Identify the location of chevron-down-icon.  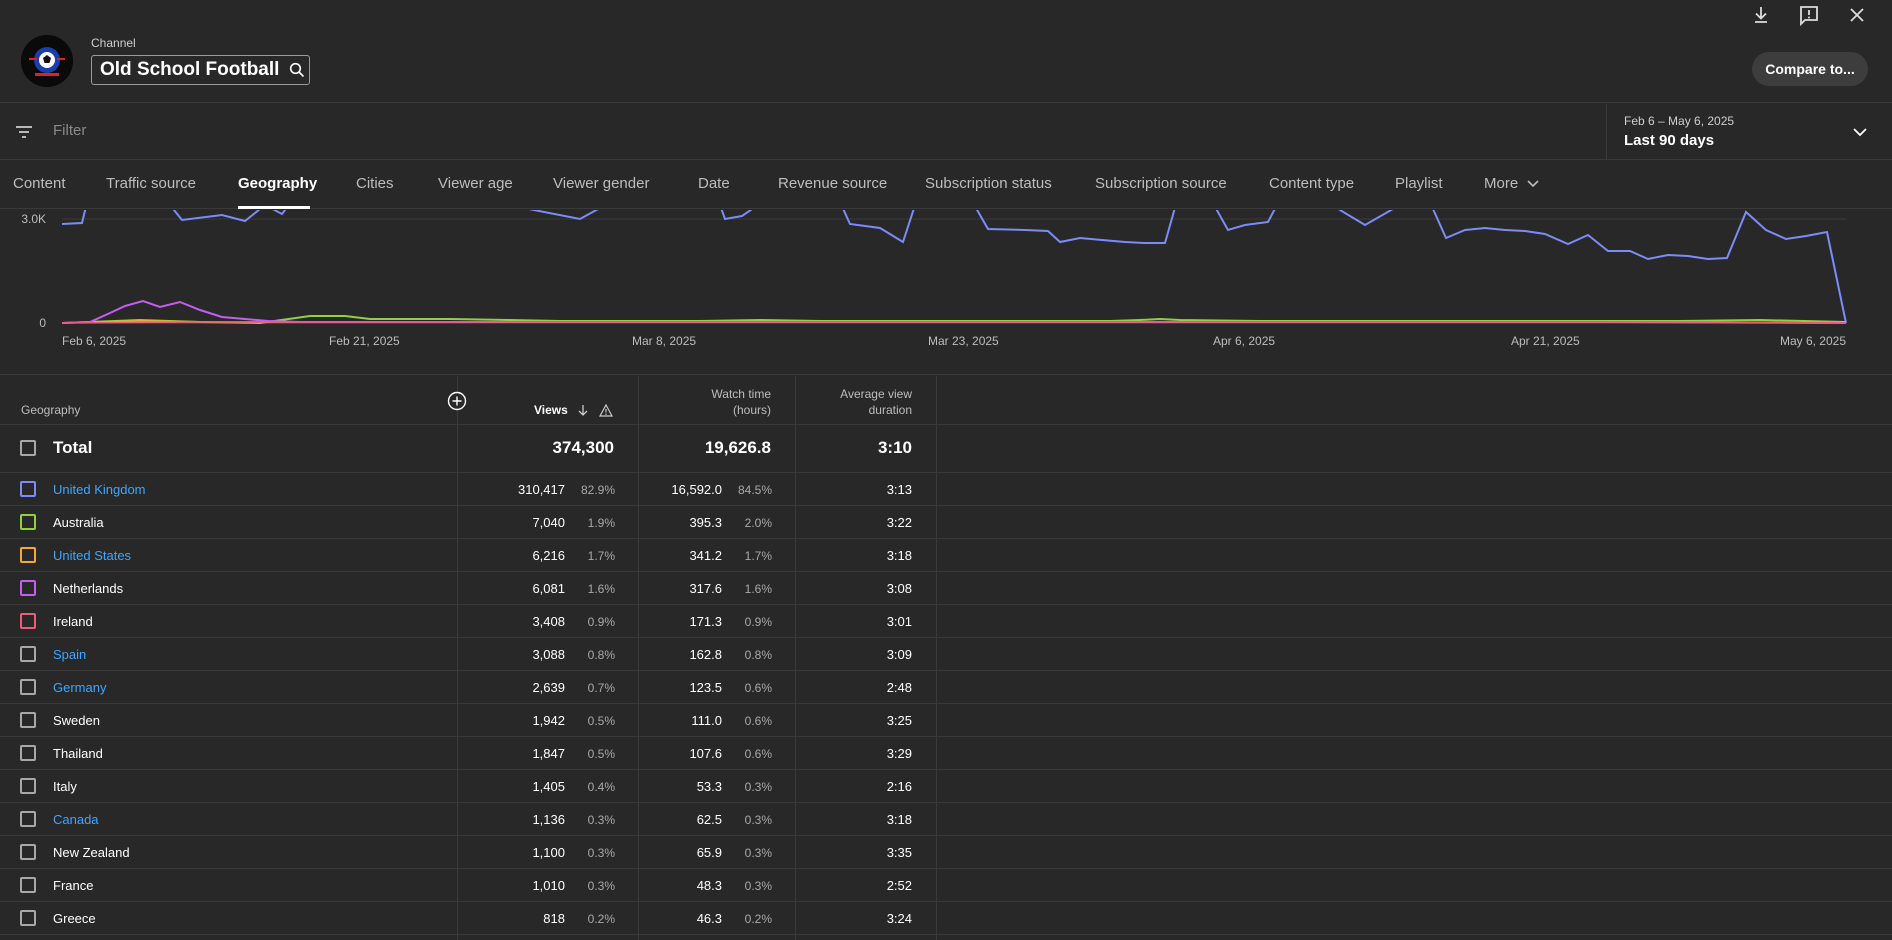
(1533, 184).